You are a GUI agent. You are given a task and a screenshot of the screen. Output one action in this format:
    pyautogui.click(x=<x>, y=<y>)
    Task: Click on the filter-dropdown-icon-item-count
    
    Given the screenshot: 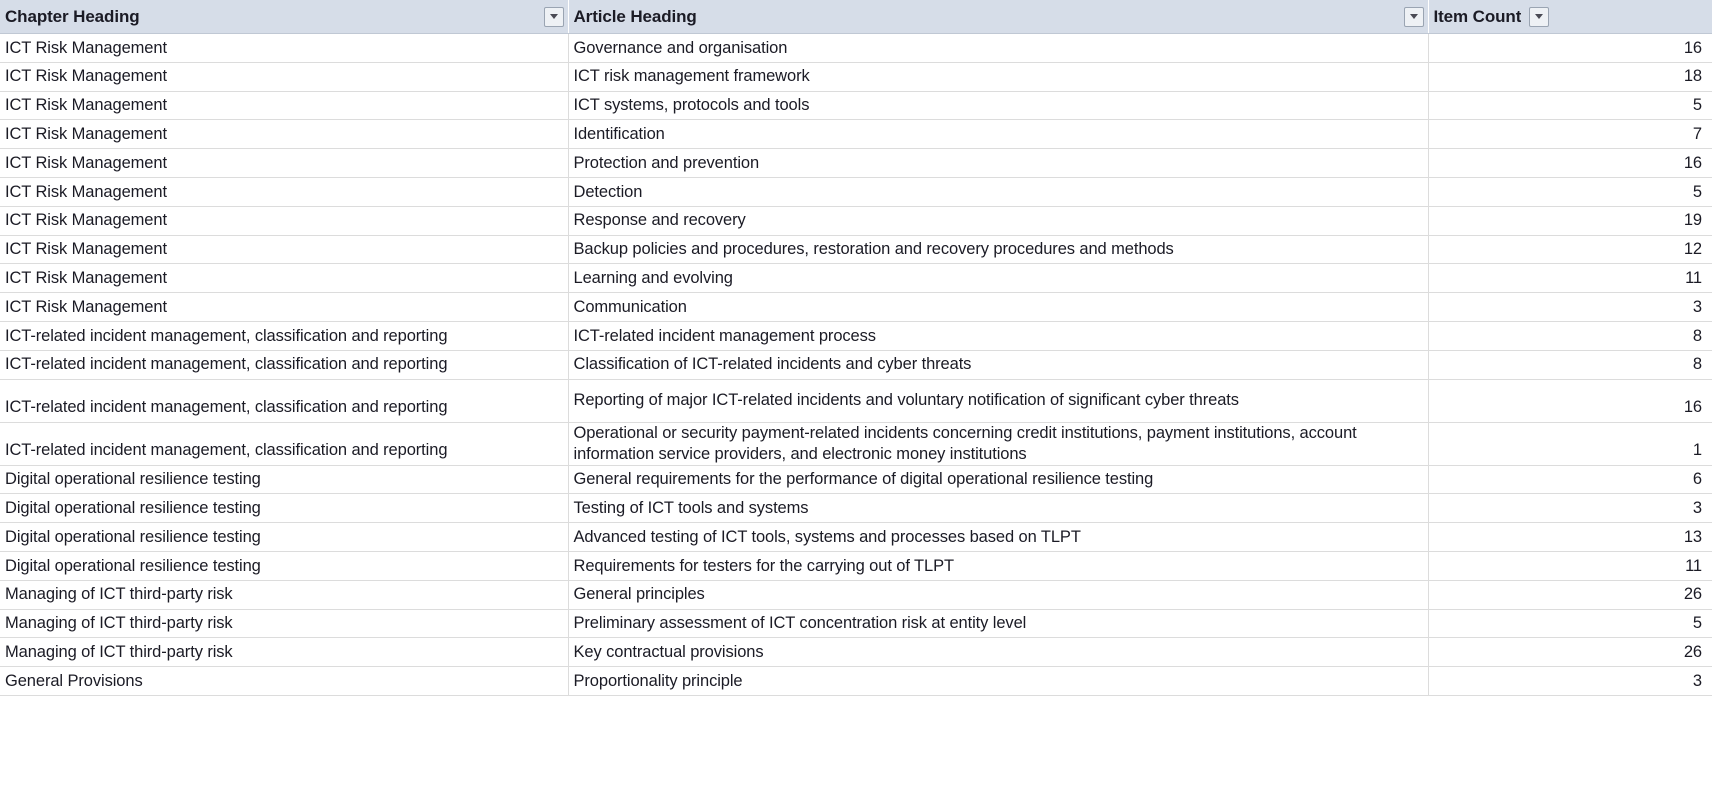 What is the action you would take?
    pyautogui.click(x=1539, y=16)
    